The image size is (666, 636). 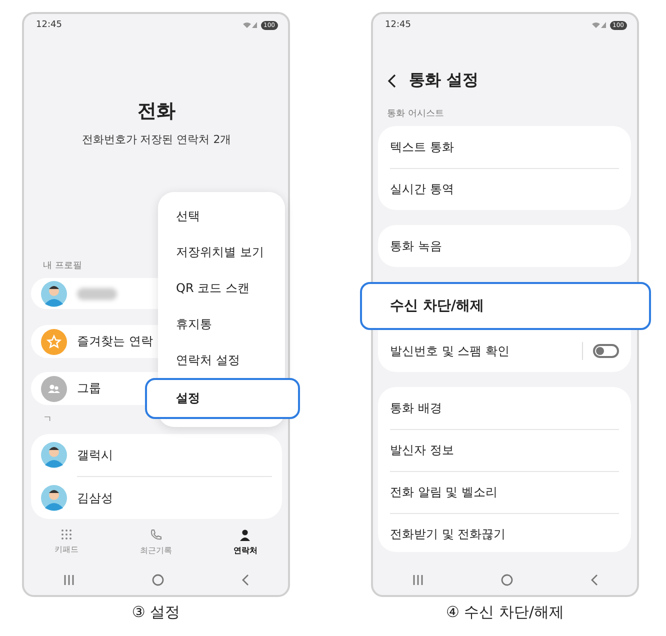 What do you see at coordinates (115, 341) in the screenshot?
I see `favorites-label: 즐겨찾는 연락` at bounding box center [115, 341].